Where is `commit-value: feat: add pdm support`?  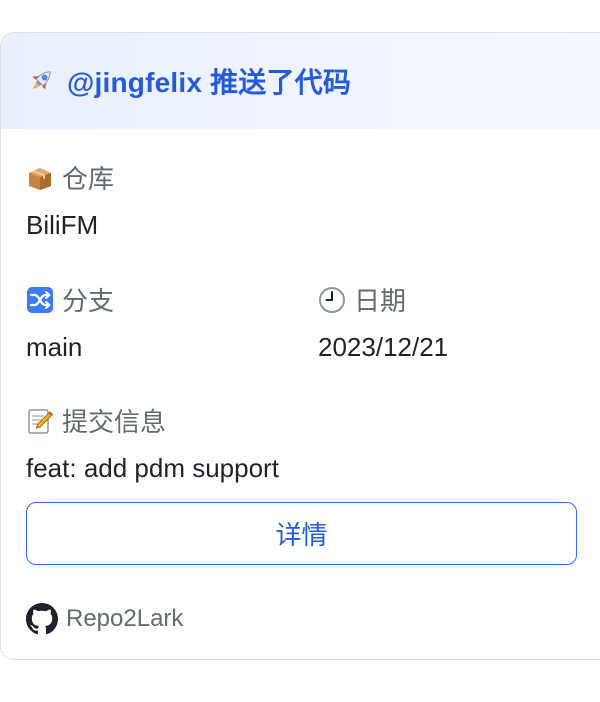 commit-value: feat: add pdm support is located at coordinates (152, 468).